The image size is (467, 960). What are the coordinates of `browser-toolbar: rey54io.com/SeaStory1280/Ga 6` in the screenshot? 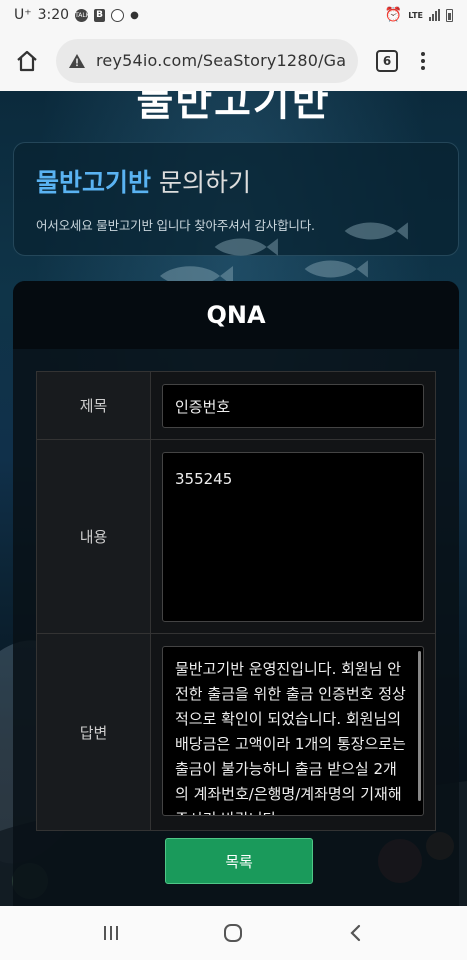 It's located at (233, 60).